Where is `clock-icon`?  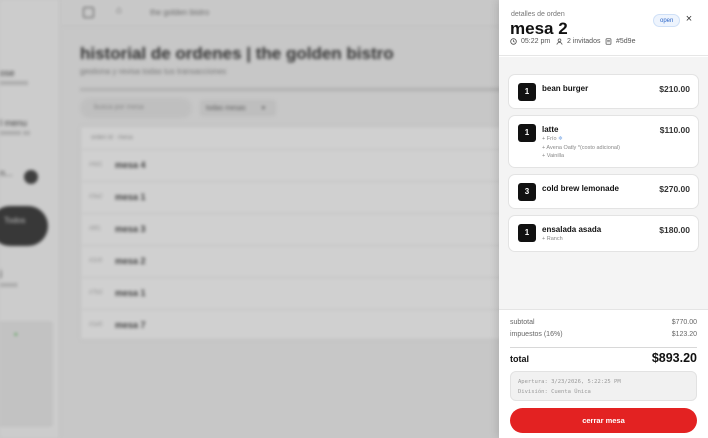
clock-icon is located at coordinates (513, 41).